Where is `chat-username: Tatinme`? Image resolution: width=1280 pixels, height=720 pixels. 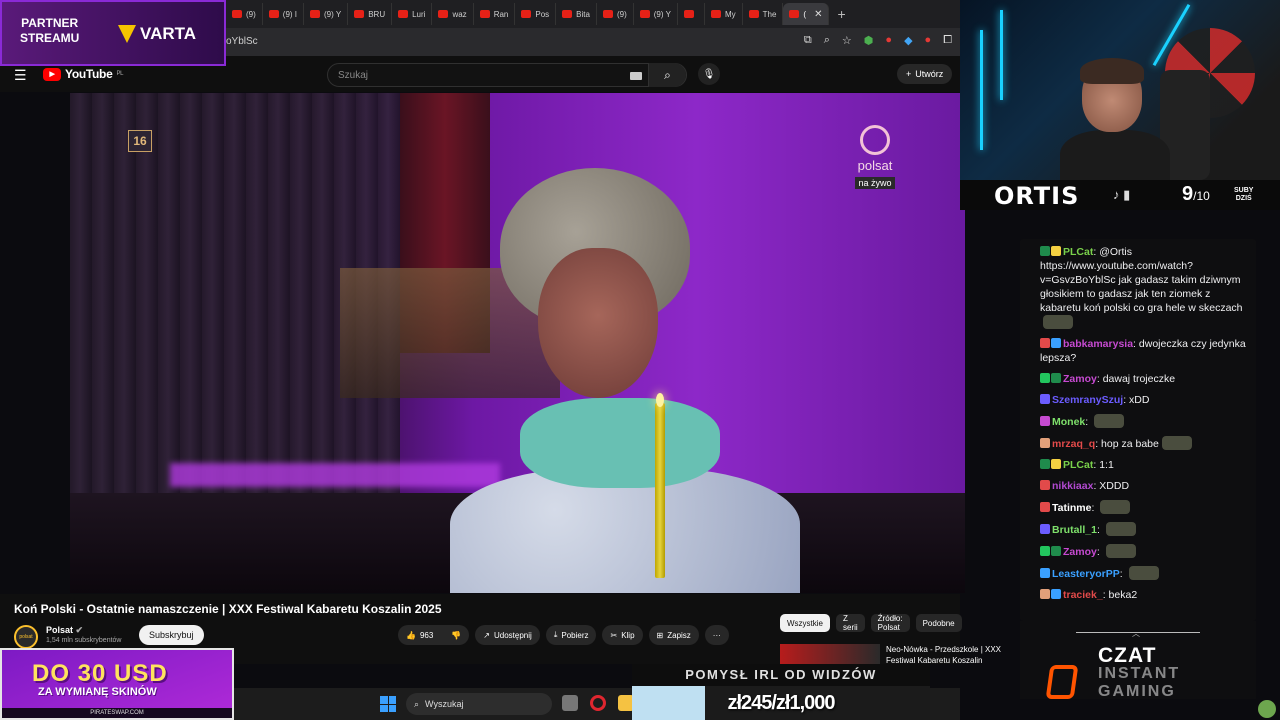
chat-username: Tatinme is located at coordinates (1071, 508).